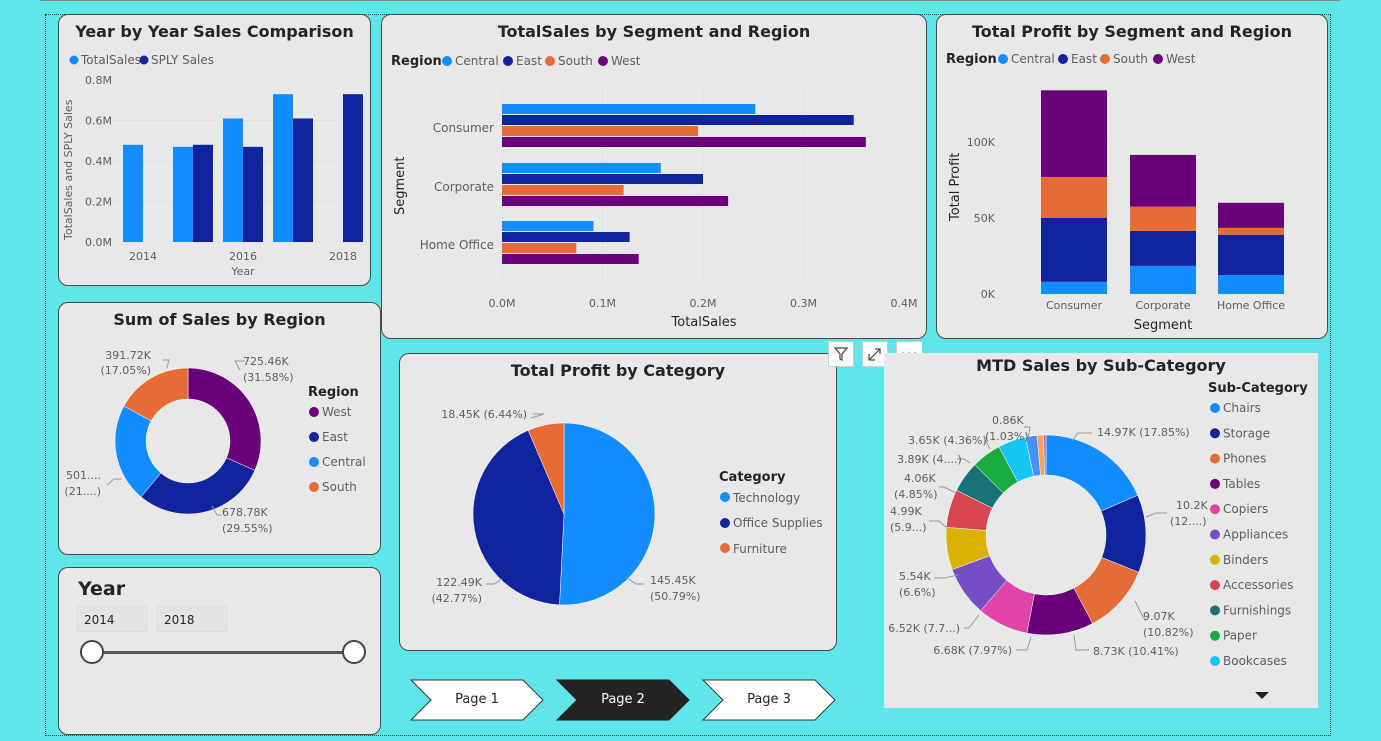 Image resolution: width=1381 pixels, height=741 pixels. What do you see at coordinates (477, 700) in the screenshot?
I see `page-1-button: Page 1` at bounding box center [477, 700].